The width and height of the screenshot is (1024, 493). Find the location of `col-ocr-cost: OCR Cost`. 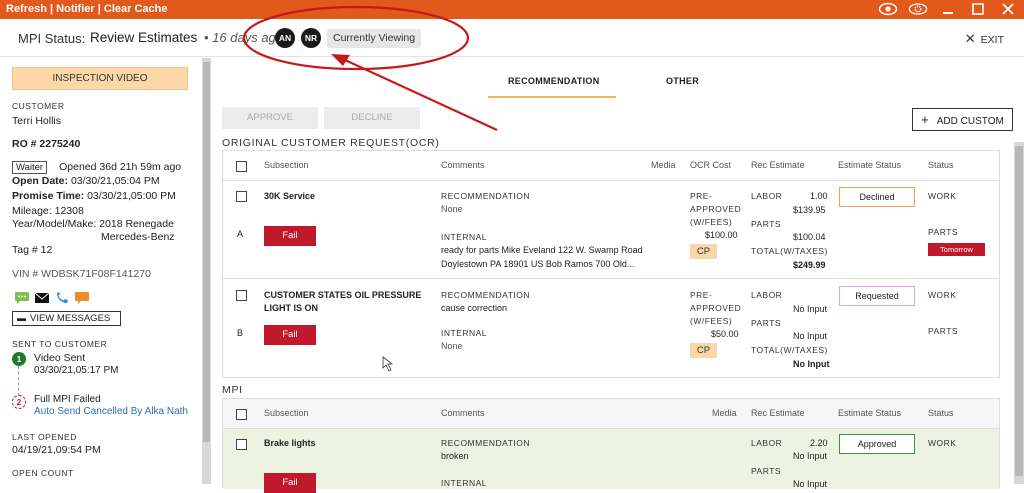

col-ocr-cost: OCR Cost is located at coordinates (711, 165).